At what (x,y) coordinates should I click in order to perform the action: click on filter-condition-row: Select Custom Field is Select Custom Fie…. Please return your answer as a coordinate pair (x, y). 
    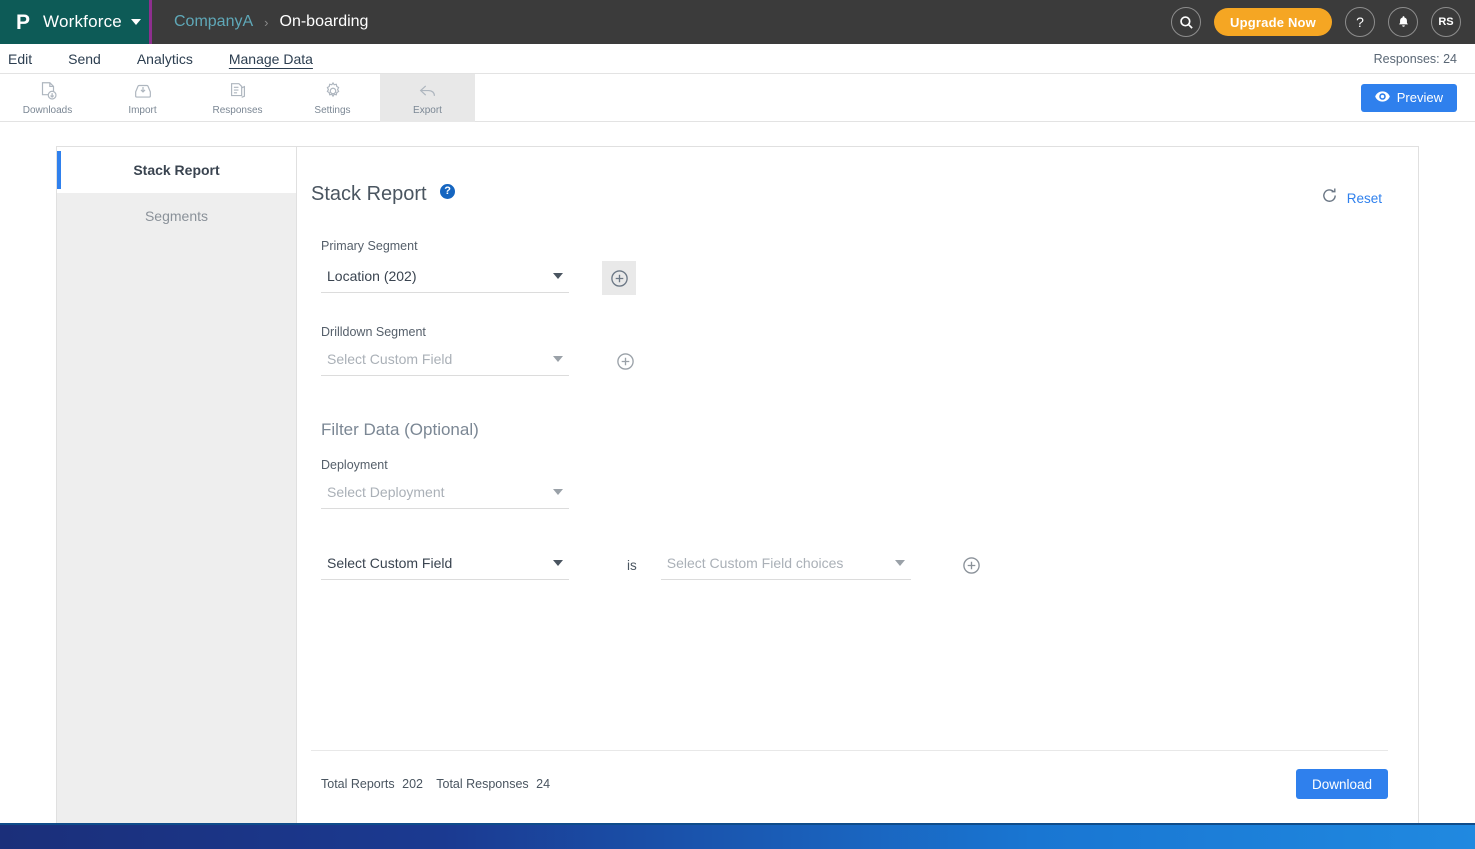
    Looking at the image, I should click on (854, 565).